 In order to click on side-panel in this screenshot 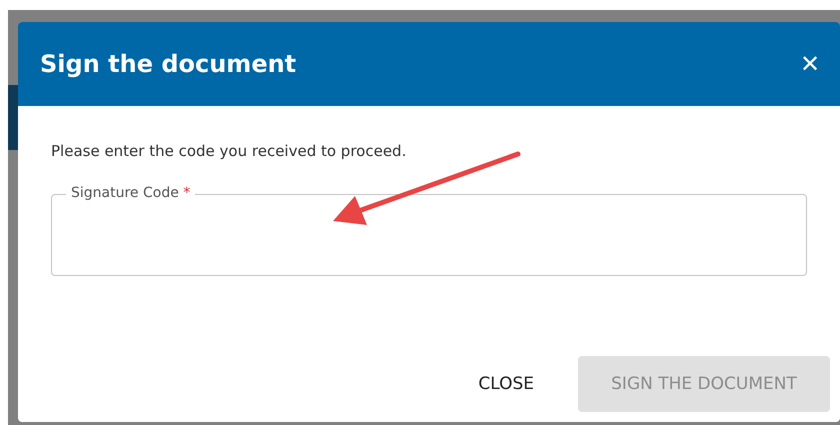, I will do `click(13, 117)`.